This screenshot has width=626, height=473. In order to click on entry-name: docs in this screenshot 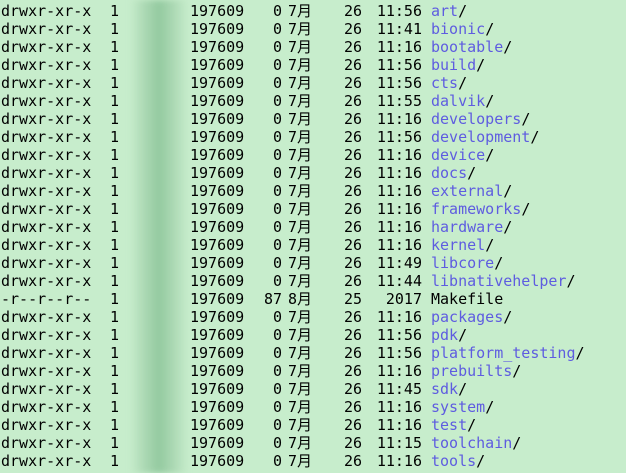, I will do `click(449, 173)`.